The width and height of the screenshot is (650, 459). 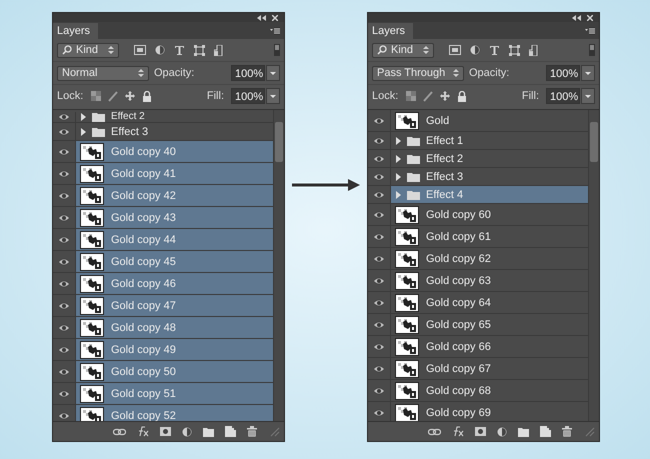 What do you see at coordinates (163, 240) in the screenshot?
I see `layer-row: Gold copy 44` at bounding box center [163, 240].